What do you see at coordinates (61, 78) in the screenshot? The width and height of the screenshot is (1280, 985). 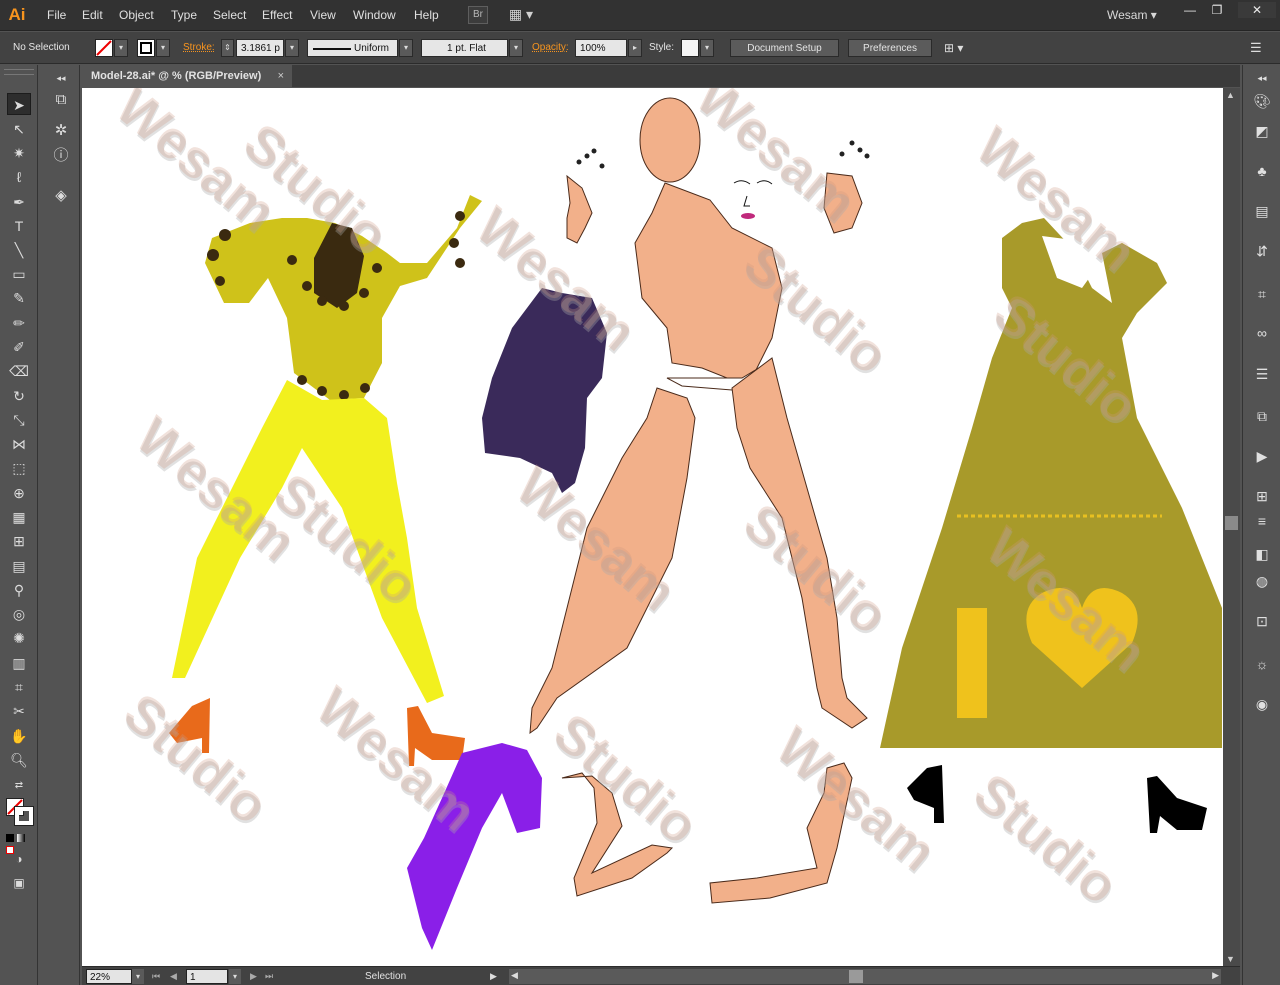 I see `collapse-panels-icon: ◂◂` at bounding box center [61, 78].